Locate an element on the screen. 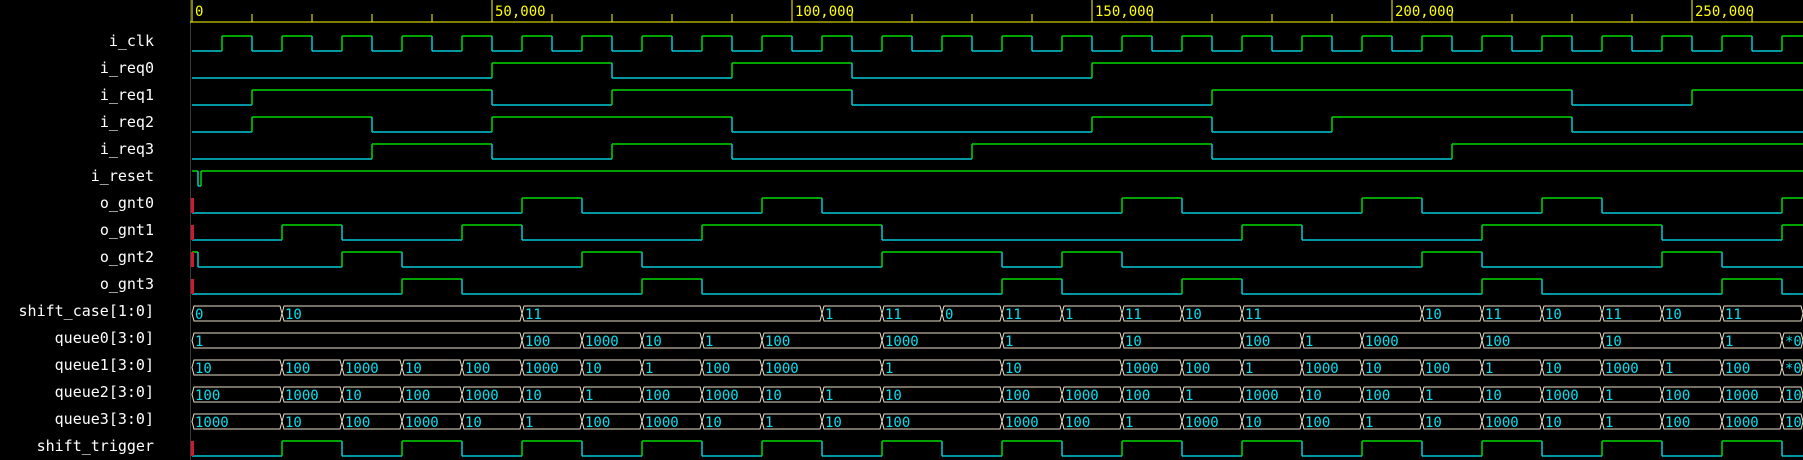  ruler-label: 250,000 is located at coordinates (1724, 12).